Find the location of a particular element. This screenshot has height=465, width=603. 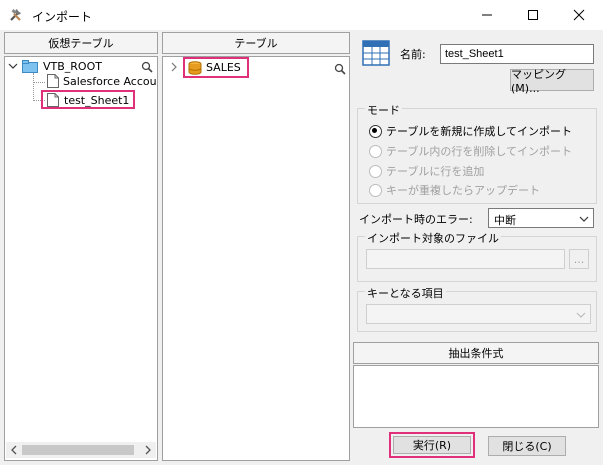

mode-group-title: モード is located at coordinates (383, 110).